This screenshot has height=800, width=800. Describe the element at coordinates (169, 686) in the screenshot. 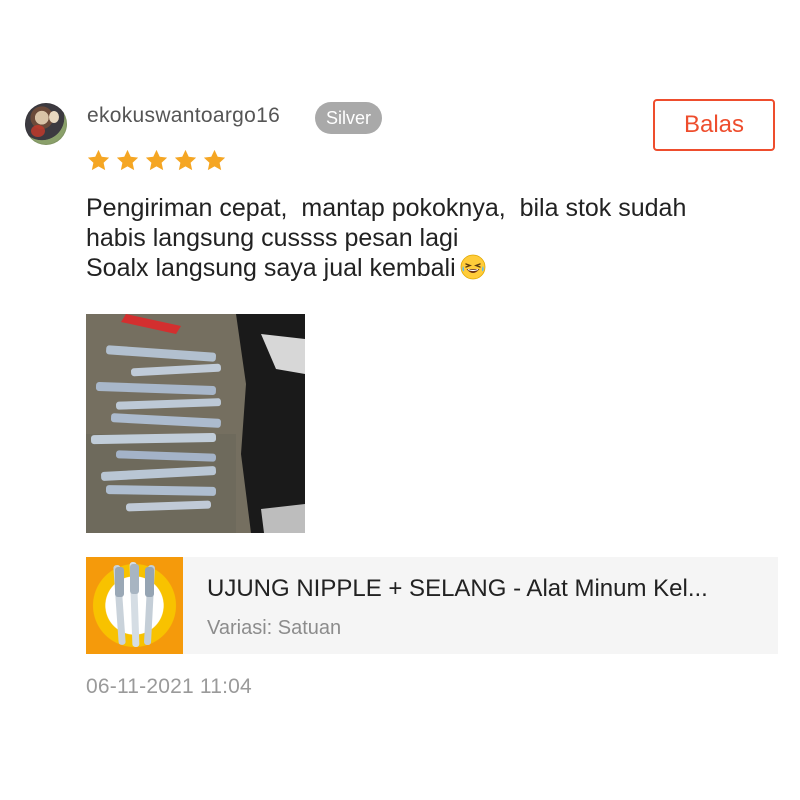

I see `review-timestamp: 06-11-2021 11:04` at that location.